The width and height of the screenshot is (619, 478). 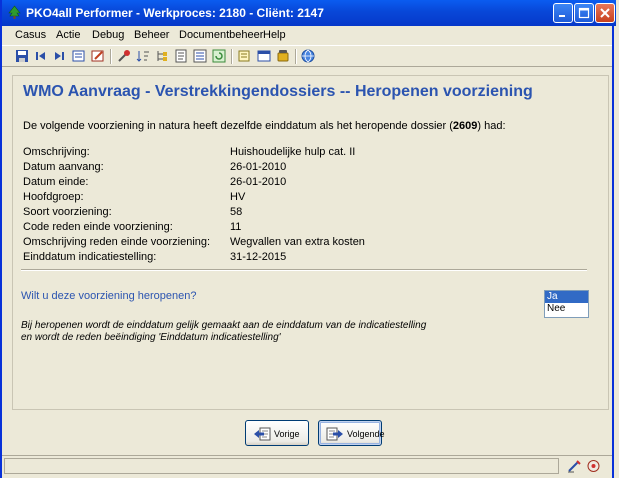 What do you see at coordinates (56, 152) in the screenshot?
I see `field-label-omschrijving: Omschrijving:` at bounding box center [56, 152].